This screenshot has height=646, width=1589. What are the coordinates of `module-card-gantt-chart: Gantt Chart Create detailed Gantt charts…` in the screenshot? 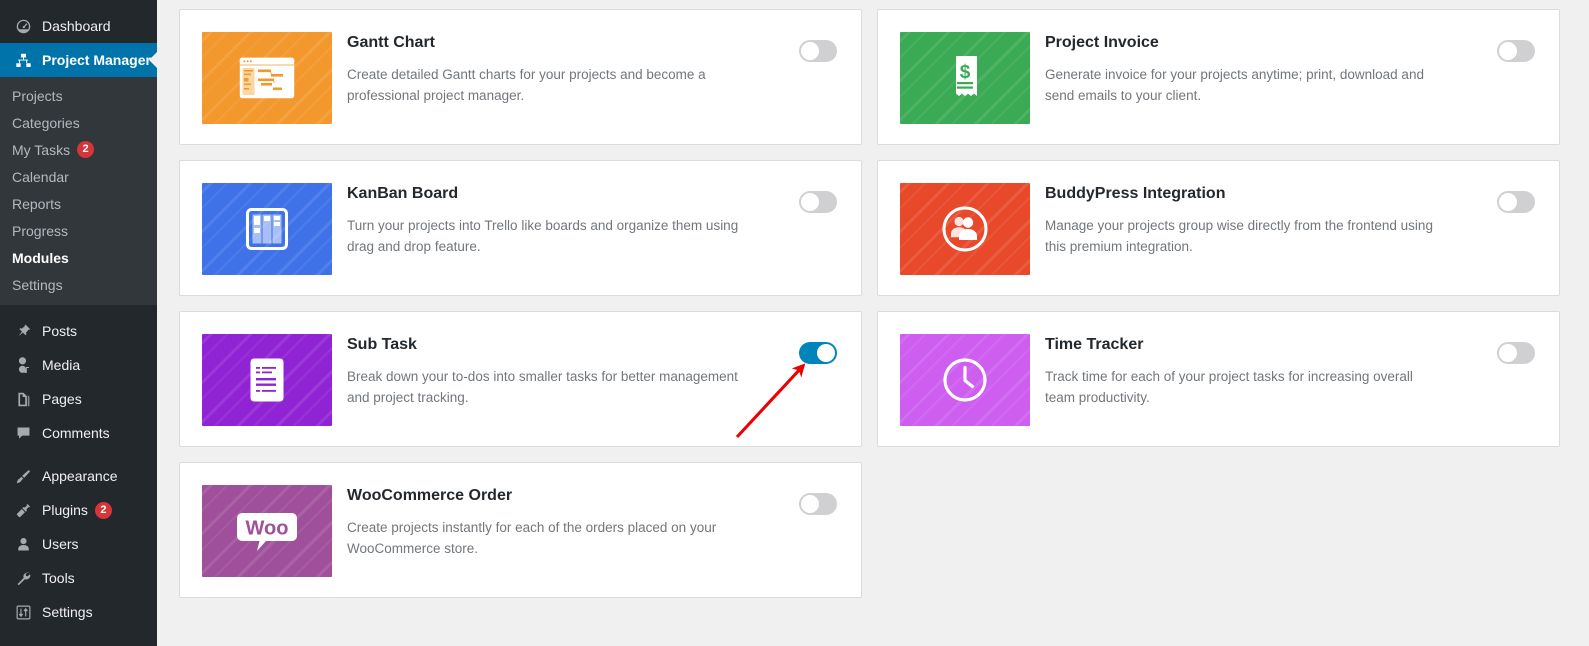 It's located at (520, 77).